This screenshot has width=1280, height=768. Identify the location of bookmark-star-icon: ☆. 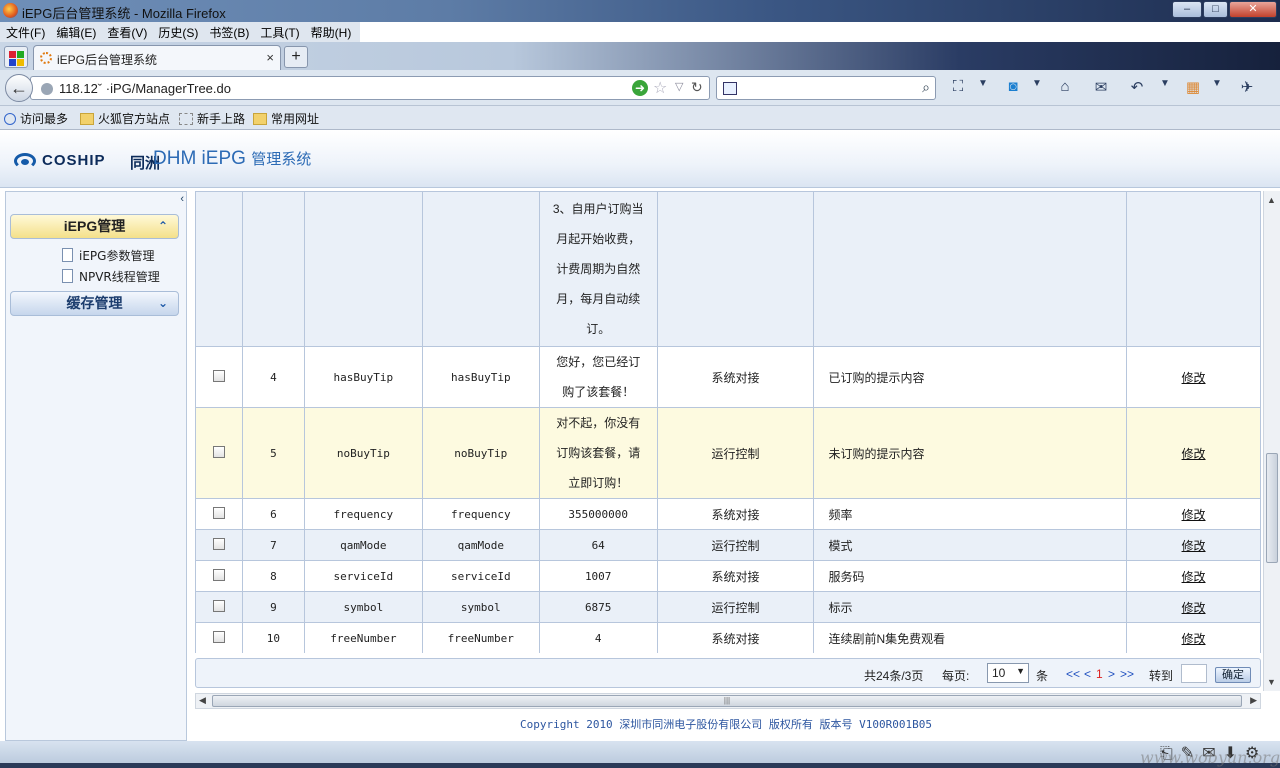
(660, 88).